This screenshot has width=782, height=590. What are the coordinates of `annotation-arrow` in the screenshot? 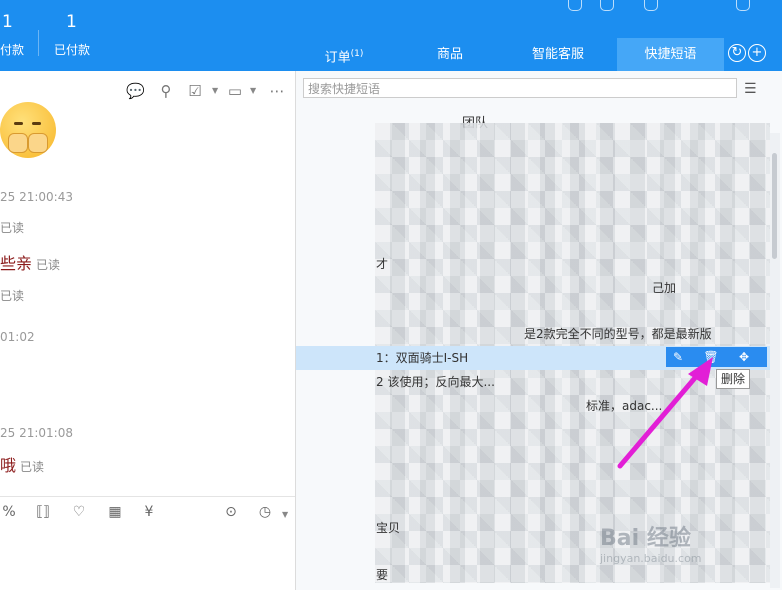 It's located at (665, 413).